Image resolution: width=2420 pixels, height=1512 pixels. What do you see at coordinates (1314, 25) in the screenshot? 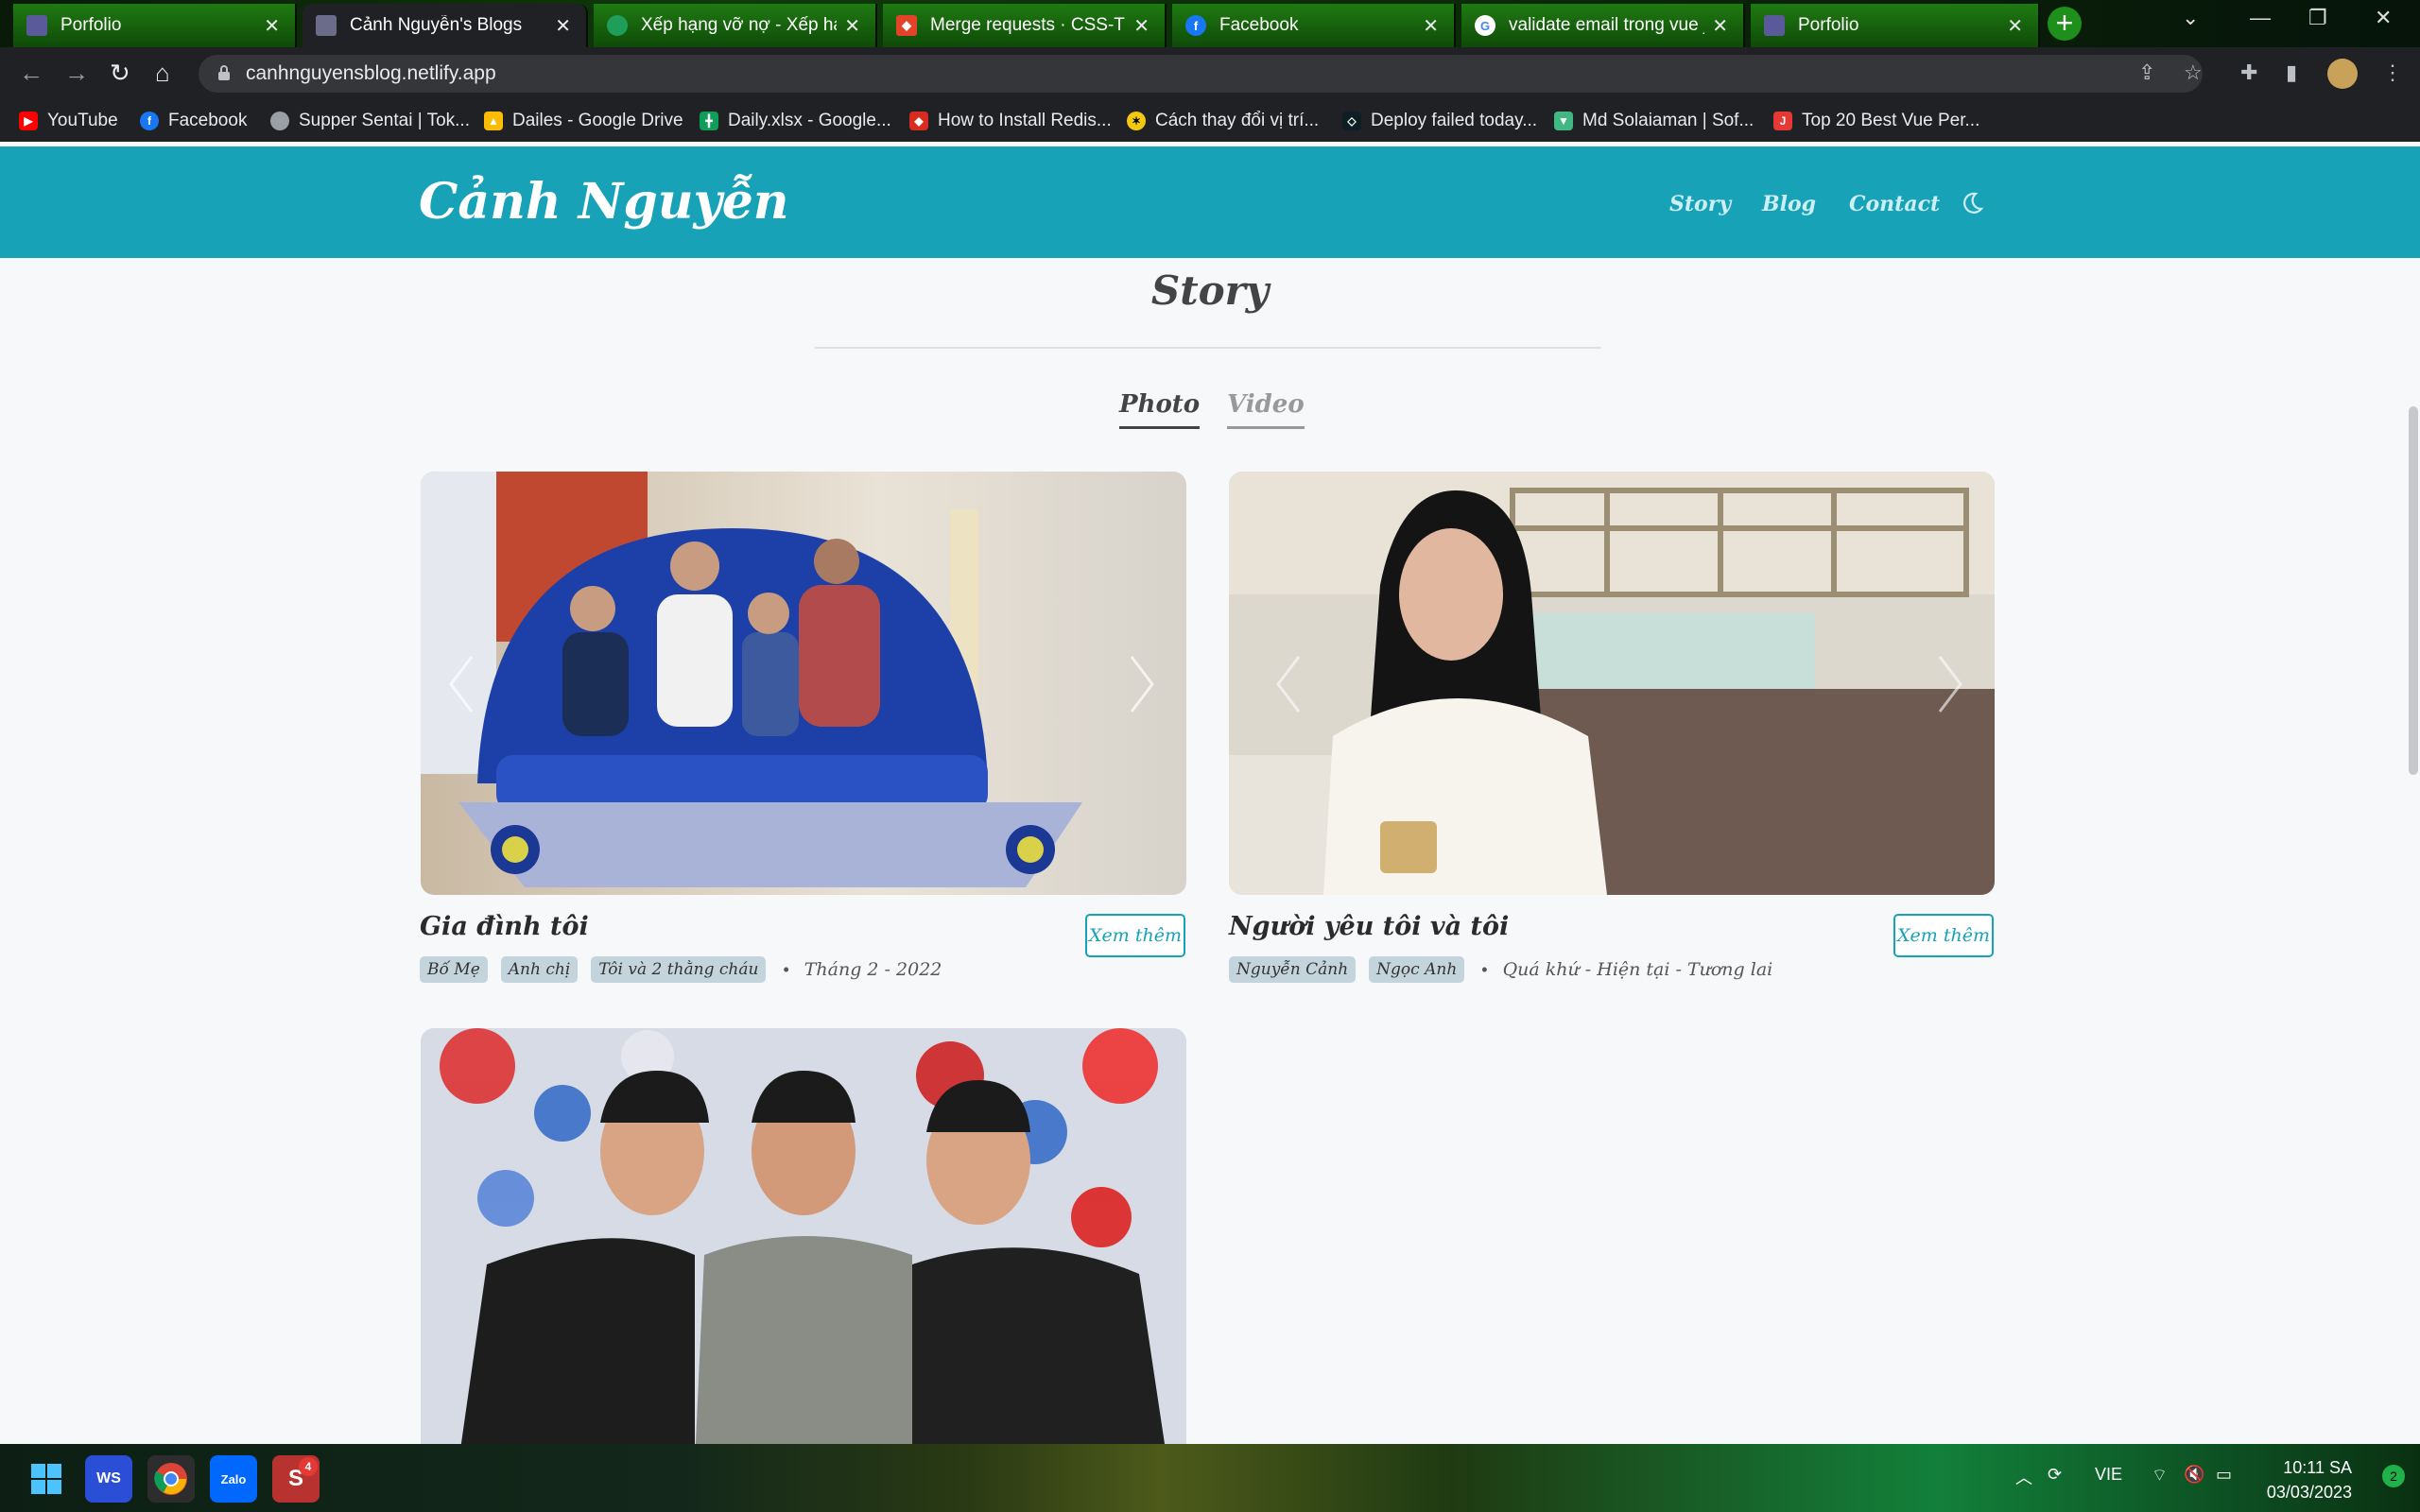
I see `tab-facebook: f Facebook ✕` at bounding box center [1314, 25].